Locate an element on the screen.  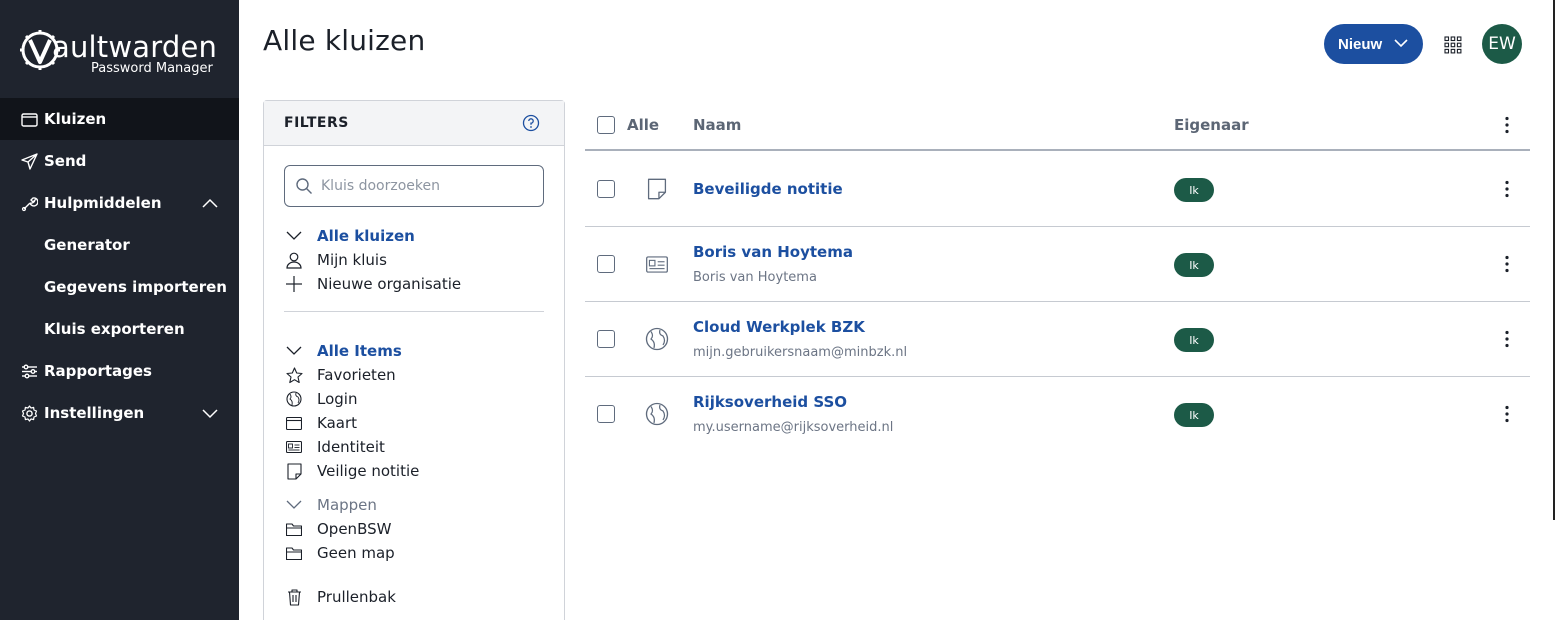
sidebar-item-kluizen: Kluizen is located at coordinates (119, 119).